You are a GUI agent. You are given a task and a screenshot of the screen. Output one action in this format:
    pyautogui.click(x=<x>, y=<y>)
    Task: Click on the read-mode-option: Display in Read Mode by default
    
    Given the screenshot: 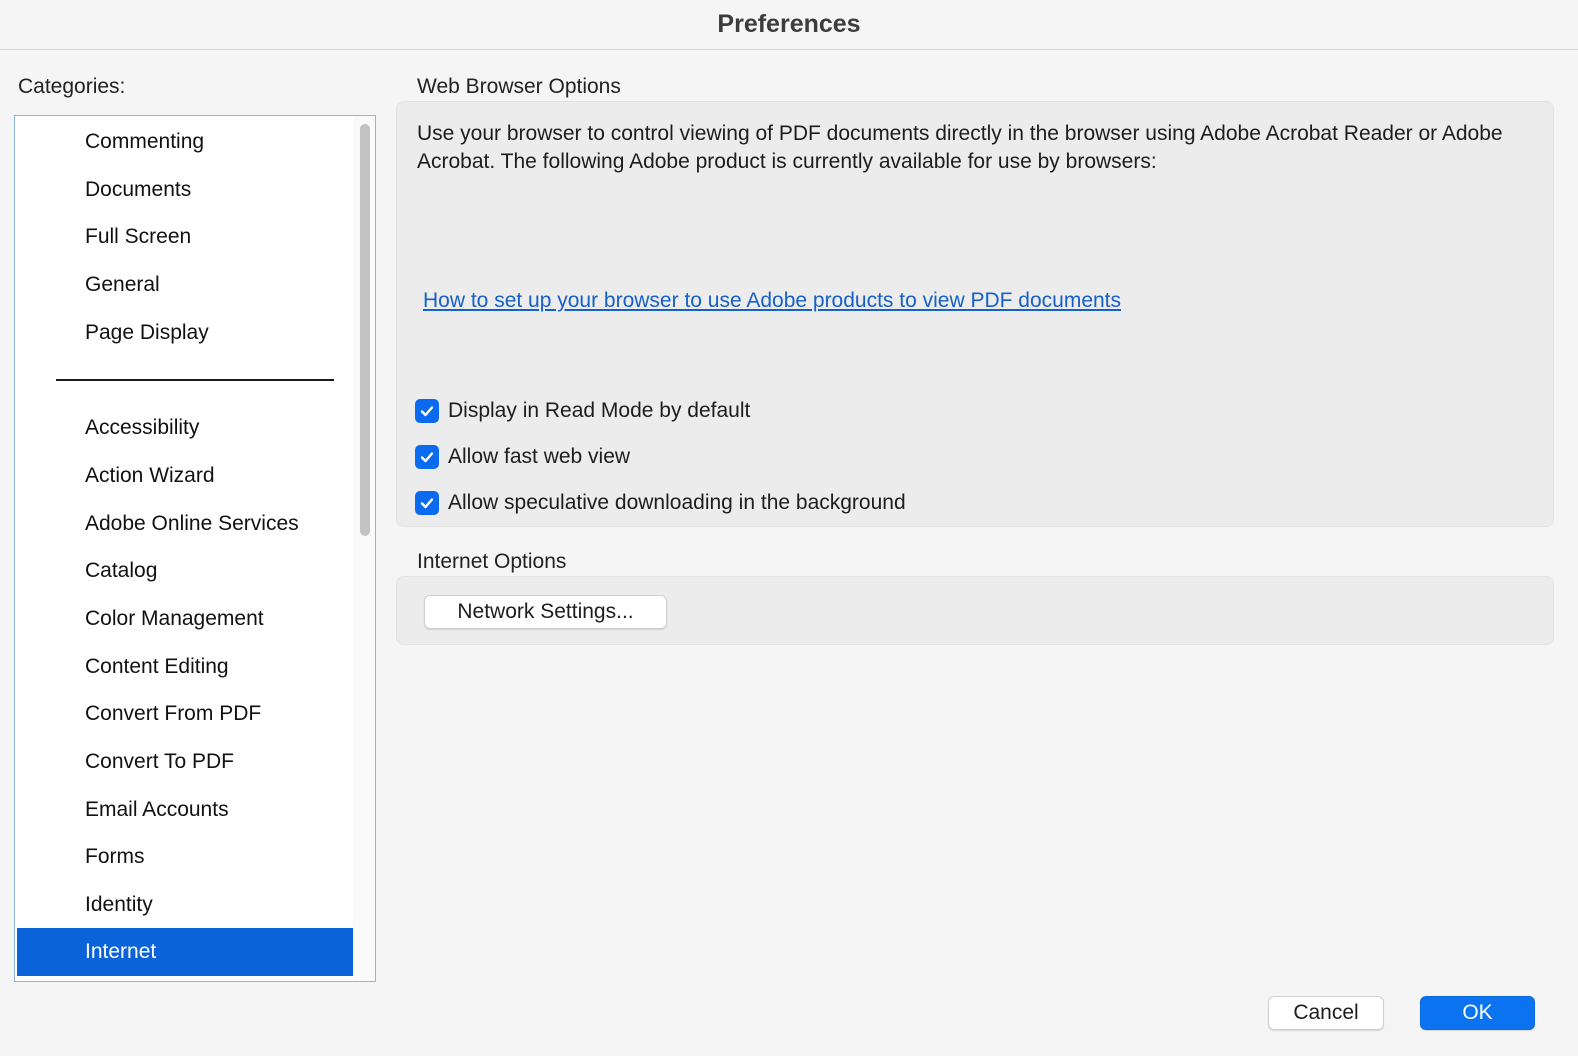 What is the action you would take?
    pyautogui.click(x=582, y=411)
    